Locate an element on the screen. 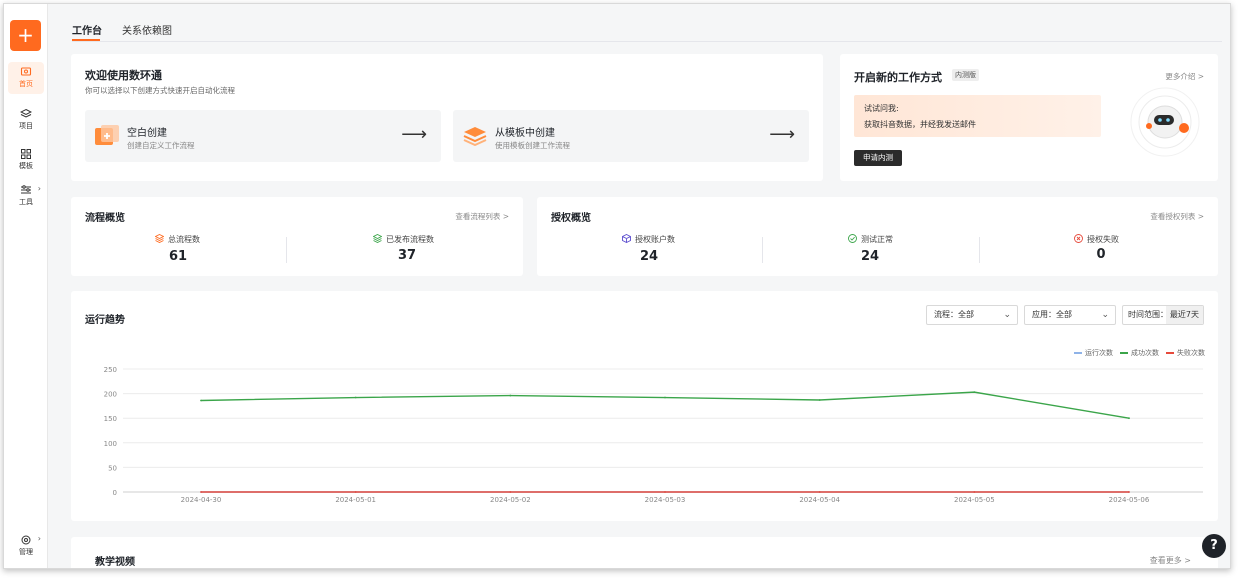 The image size is (1241, 579). auth-failed-label: 授权失败 is located at coordinates (1103, 239).